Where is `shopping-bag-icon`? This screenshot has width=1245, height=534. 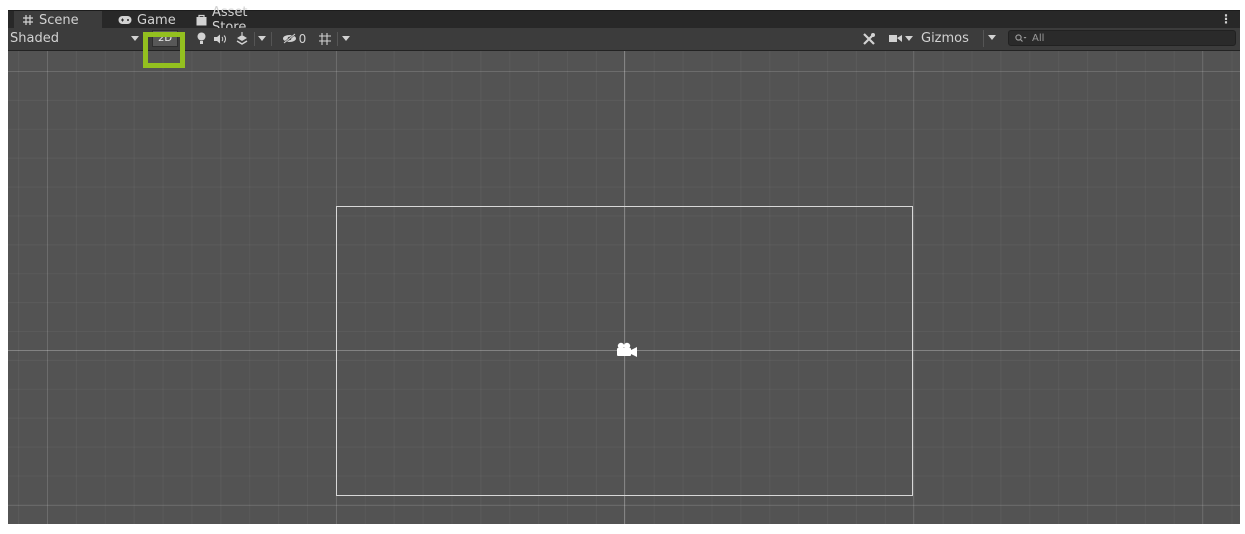
shopping-bag-icon is located at coordinates (201, 20).